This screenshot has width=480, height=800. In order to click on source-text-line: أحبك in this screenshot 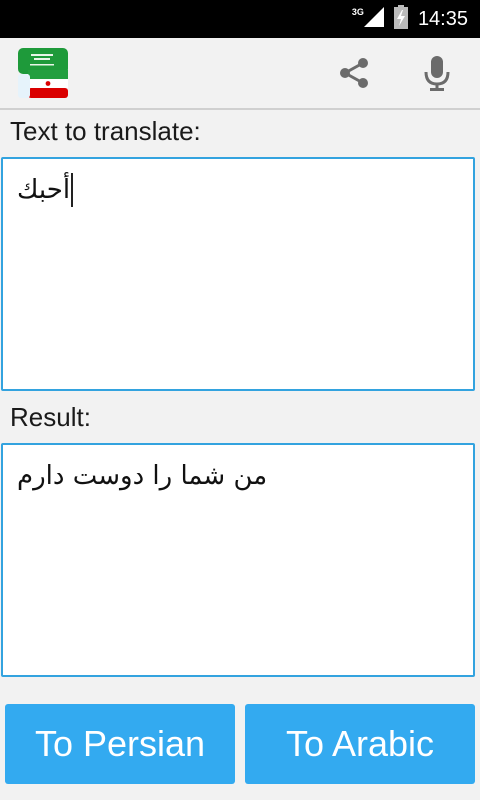, I will do `click(45, 190)`.